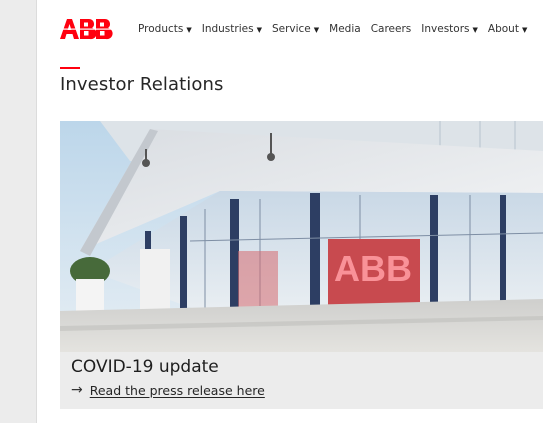  I want to click on nav-industries: Industries ▼, so click(232, 29).